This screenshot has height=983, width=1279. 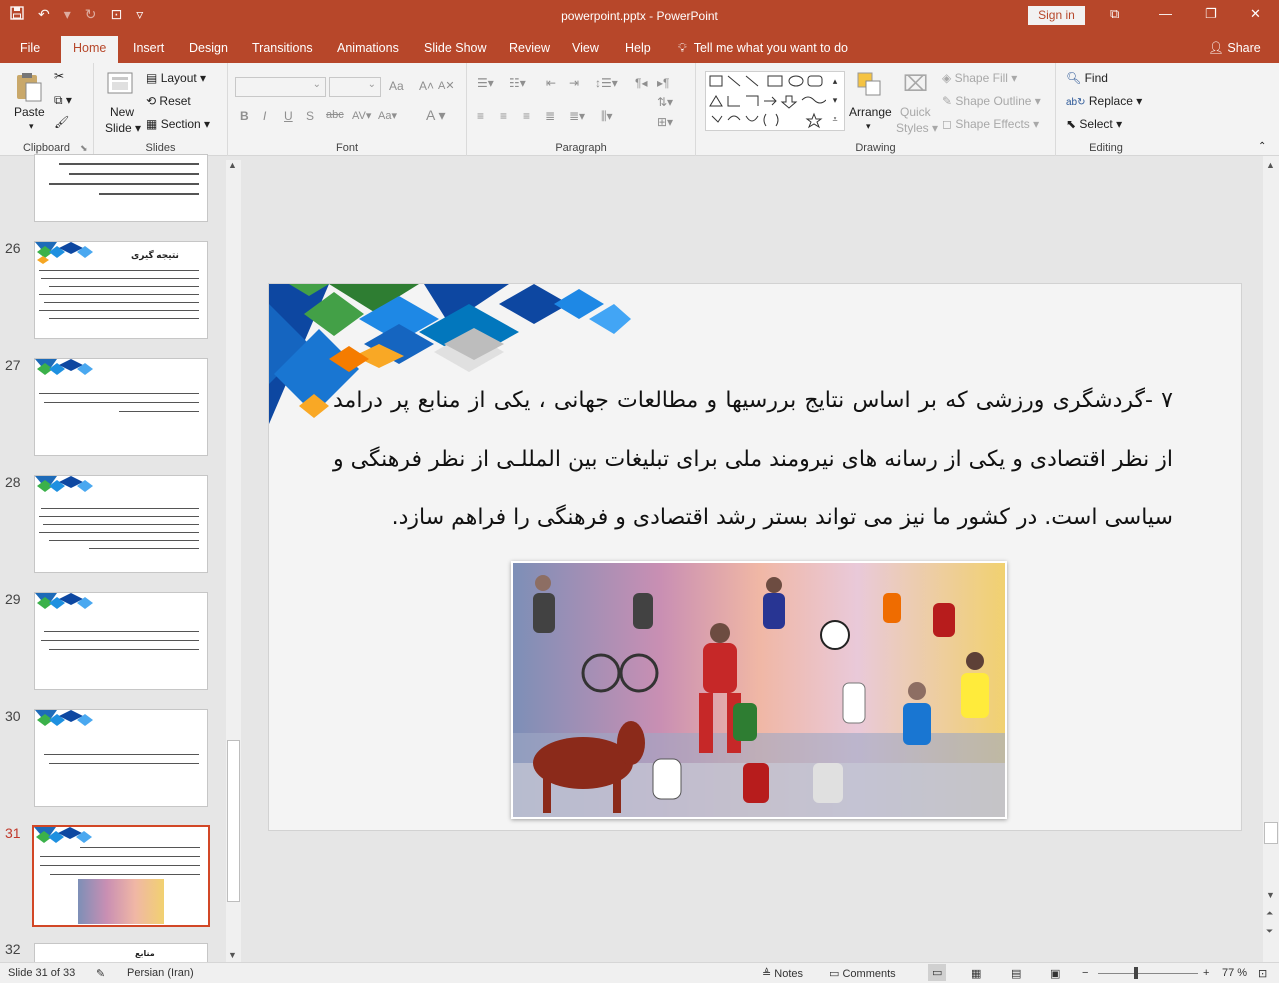 I want to click on section-button: ▦ Section ▾, so click(x=178, y=124).